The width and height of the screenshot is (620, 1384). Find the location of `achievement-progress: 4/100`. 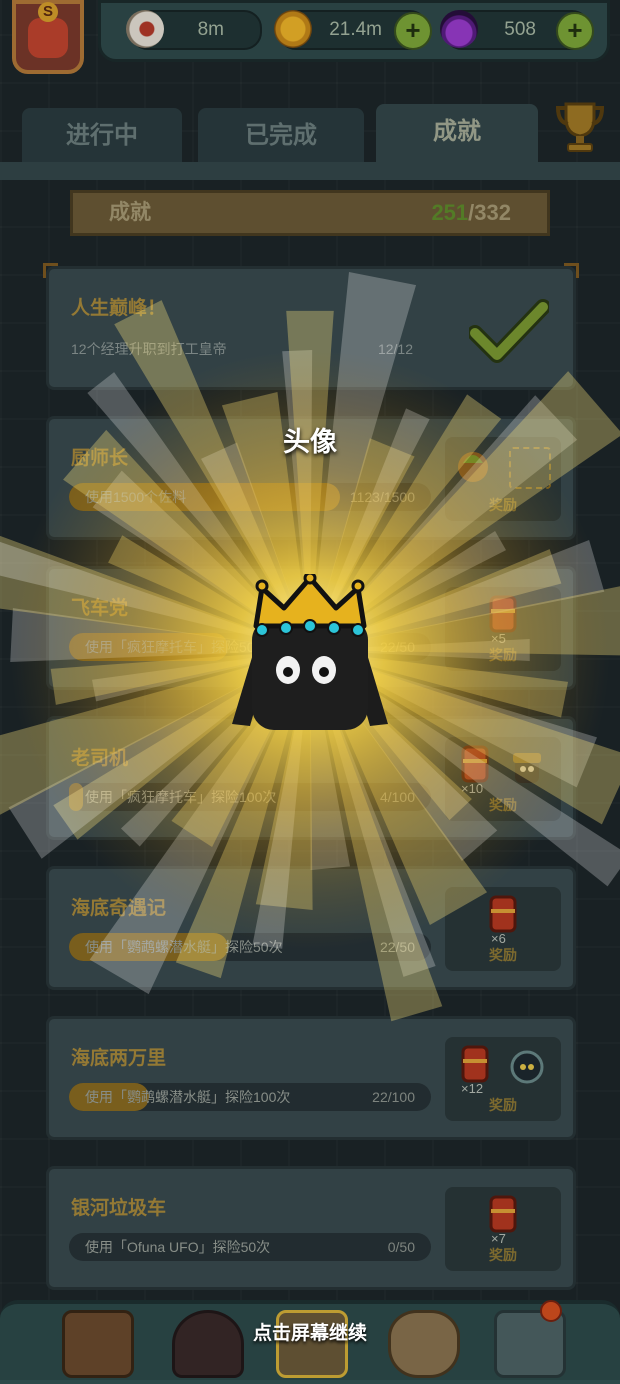

achievement-progress: 4/100 is located at coordinates (397, 797).